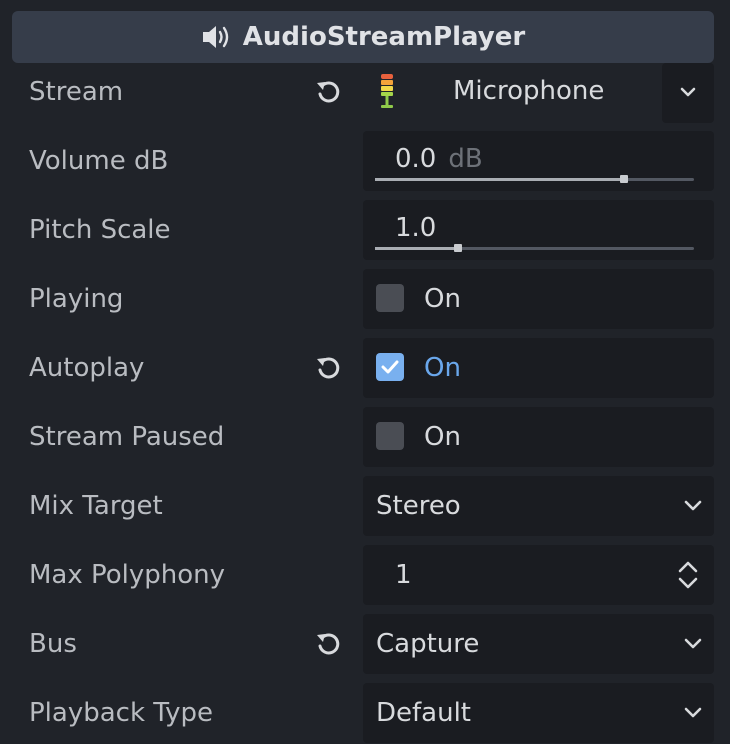 The width and height of the screenshot is (730, 744). What do you see at coordinates (538, 437) in the screenshot?
I see `stream-paused-checkbox-field: On` at bounding box center [538, 437].